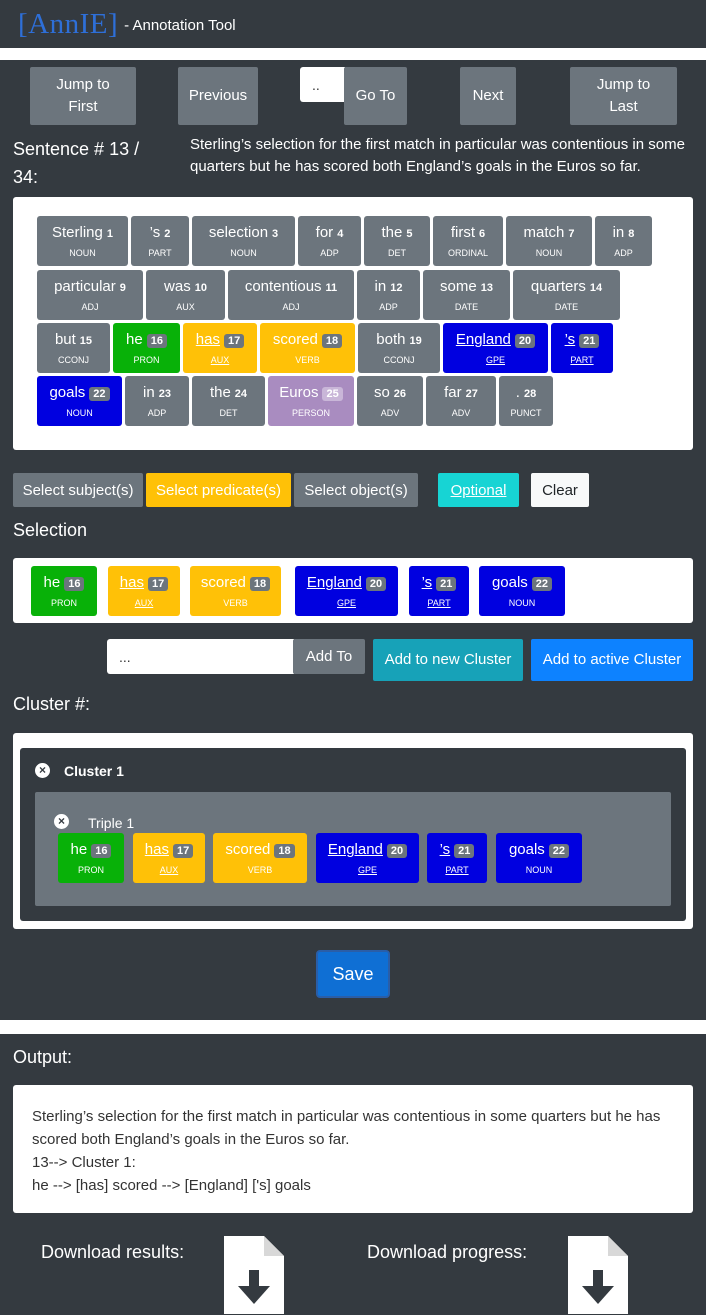 The height and width of the screenshot is (1315, 706). What do you see at coordinates (530, 394) in the screenshot?
I see `token-index: 28` at bounding box center [530, 394].